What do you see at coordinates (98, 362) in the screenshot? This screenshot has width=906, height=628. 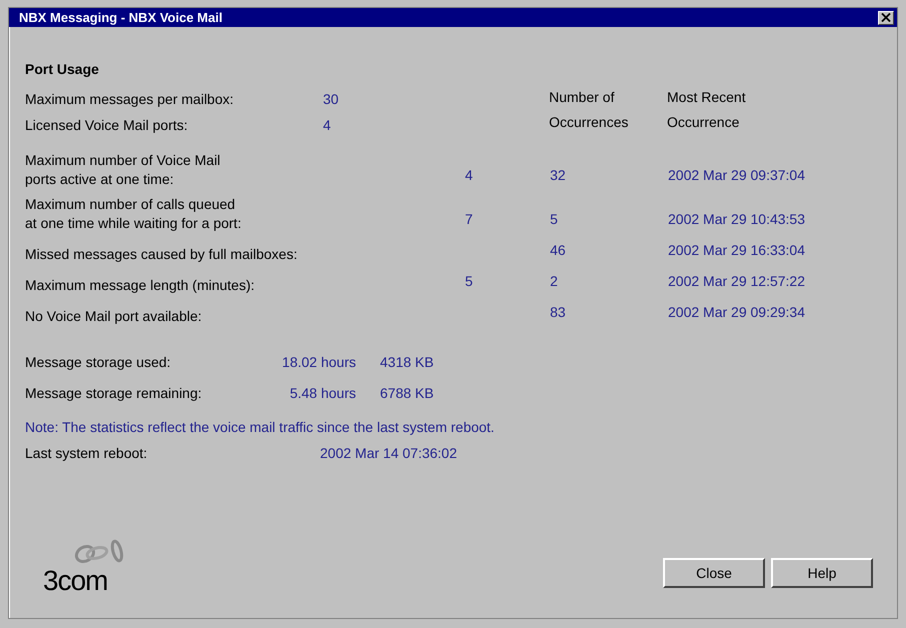 I see `storage-label: Message storage used:` at bounding box center [98, 362].